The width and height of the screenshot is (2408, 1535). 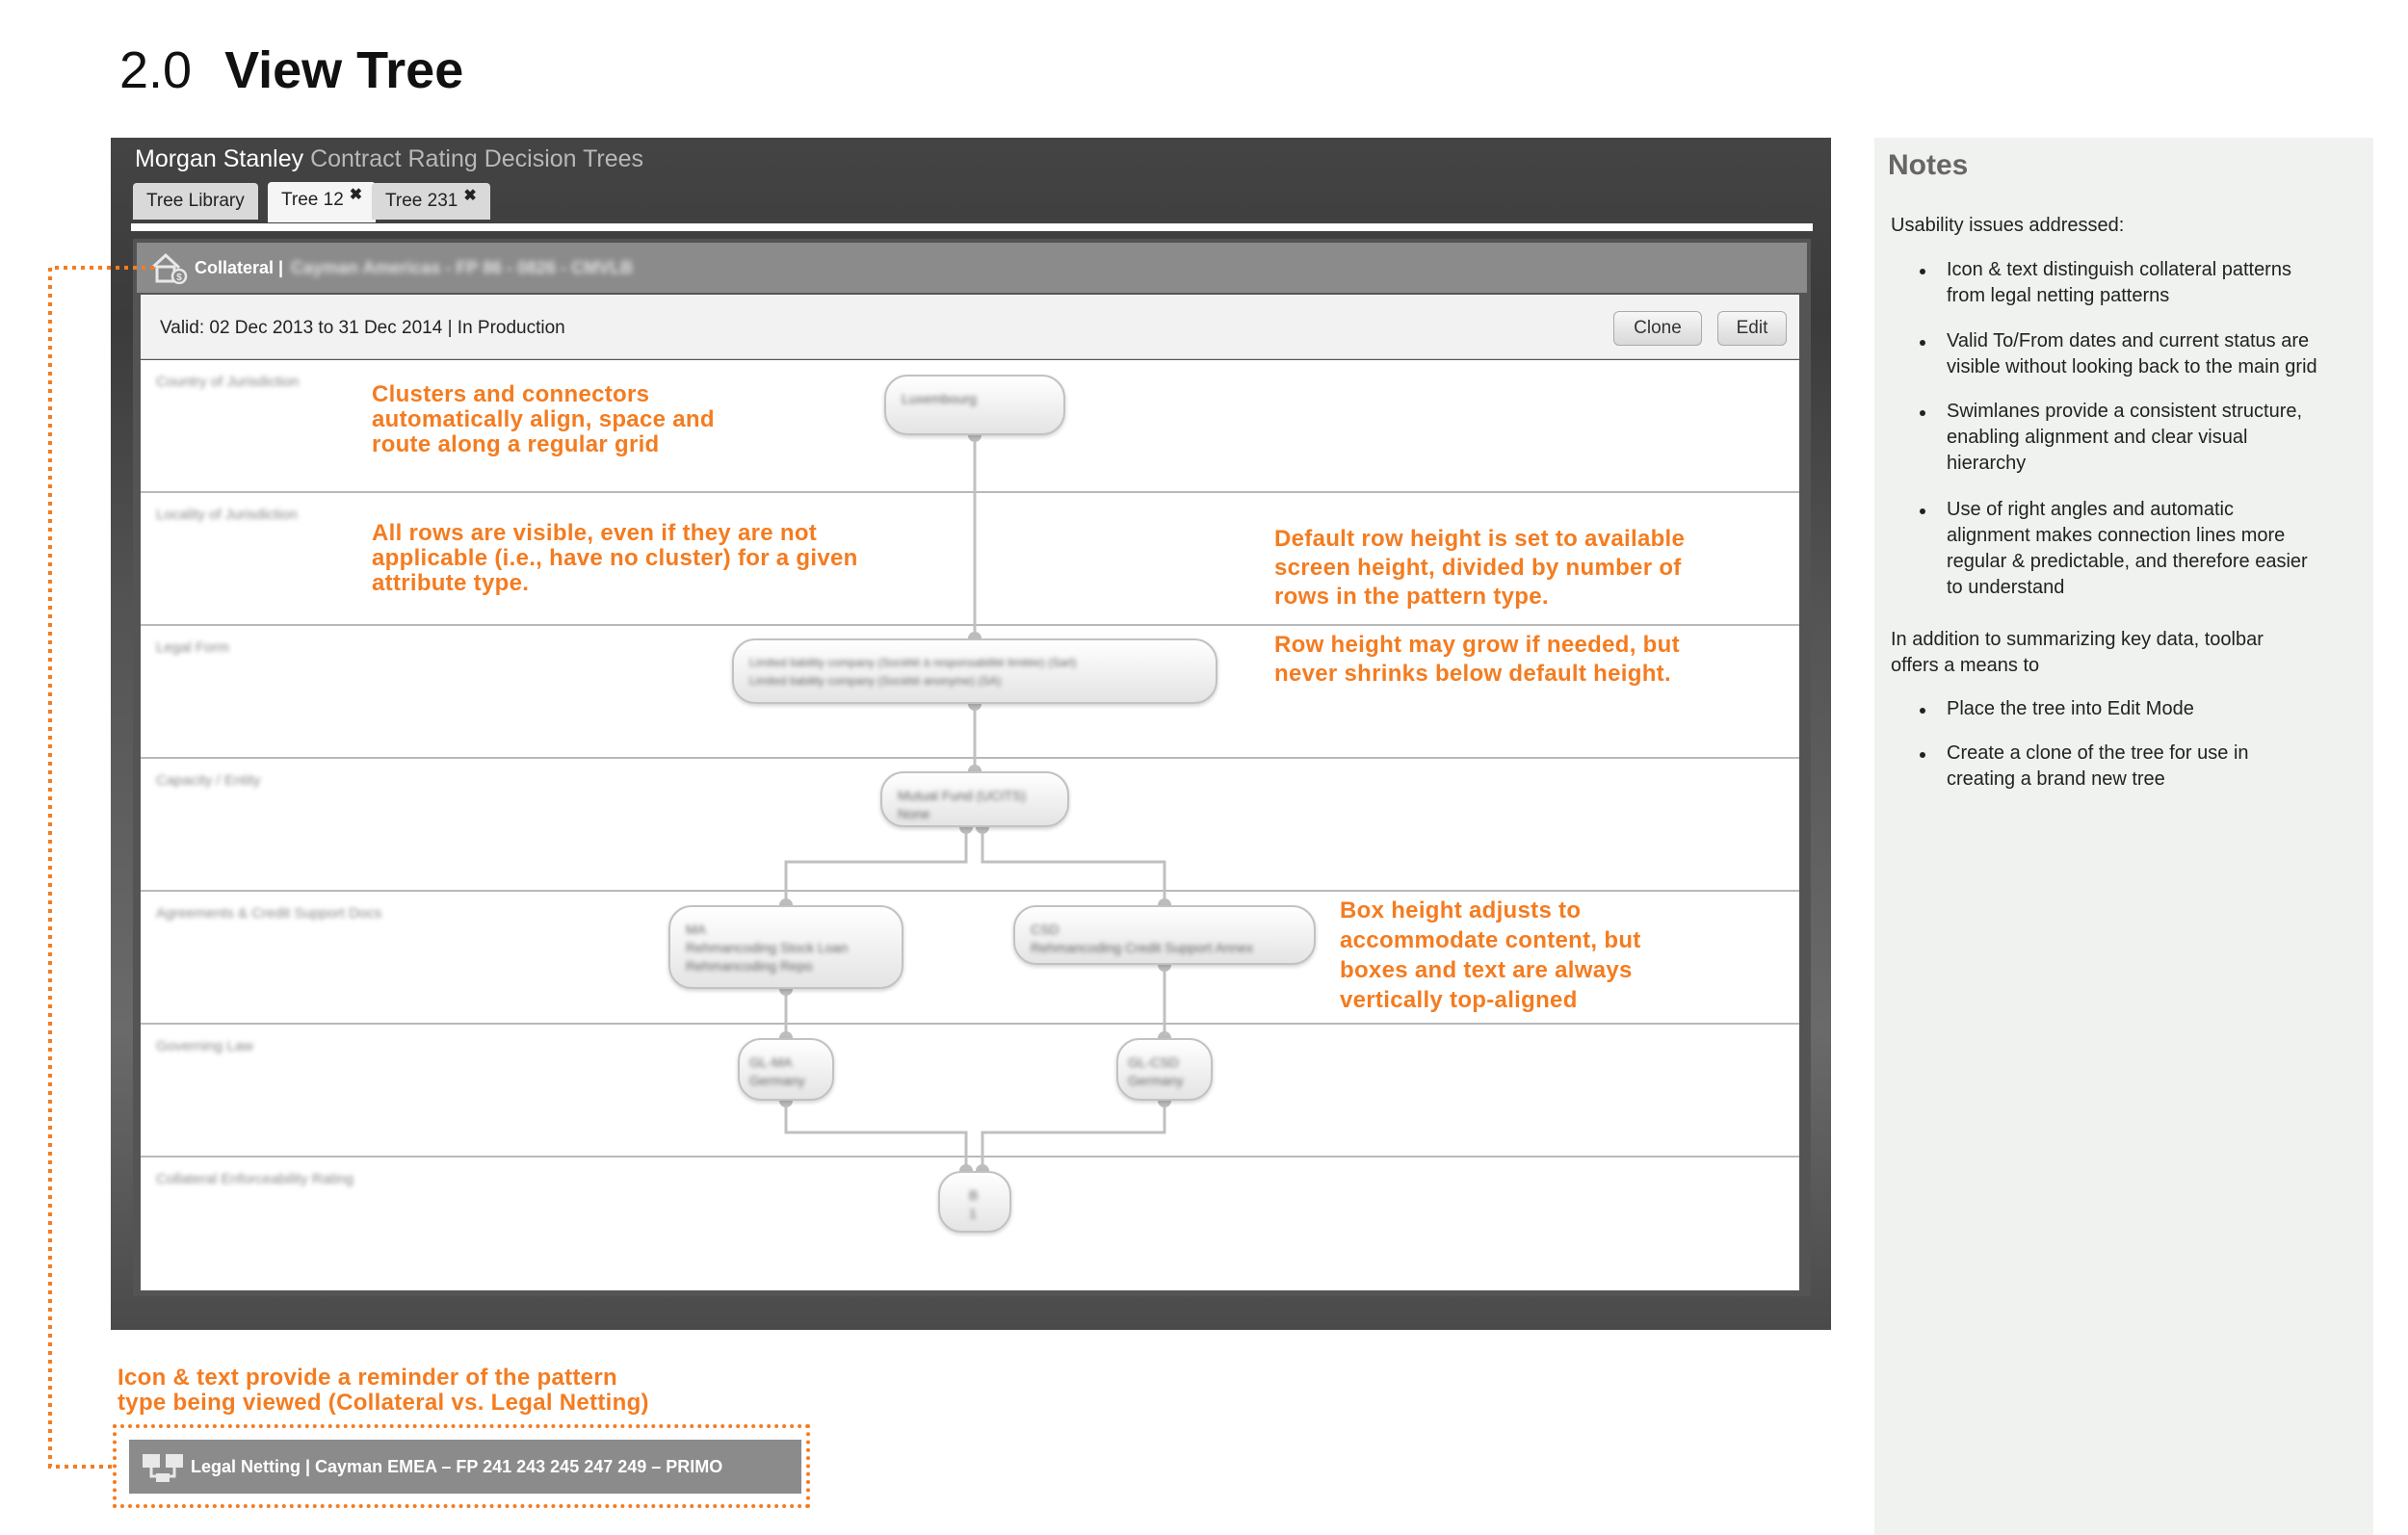 What do you see at coordinates (1965, 665) in the screenshot?
I see `notes-line: offers a means to` at bounding box center [1965, 665].